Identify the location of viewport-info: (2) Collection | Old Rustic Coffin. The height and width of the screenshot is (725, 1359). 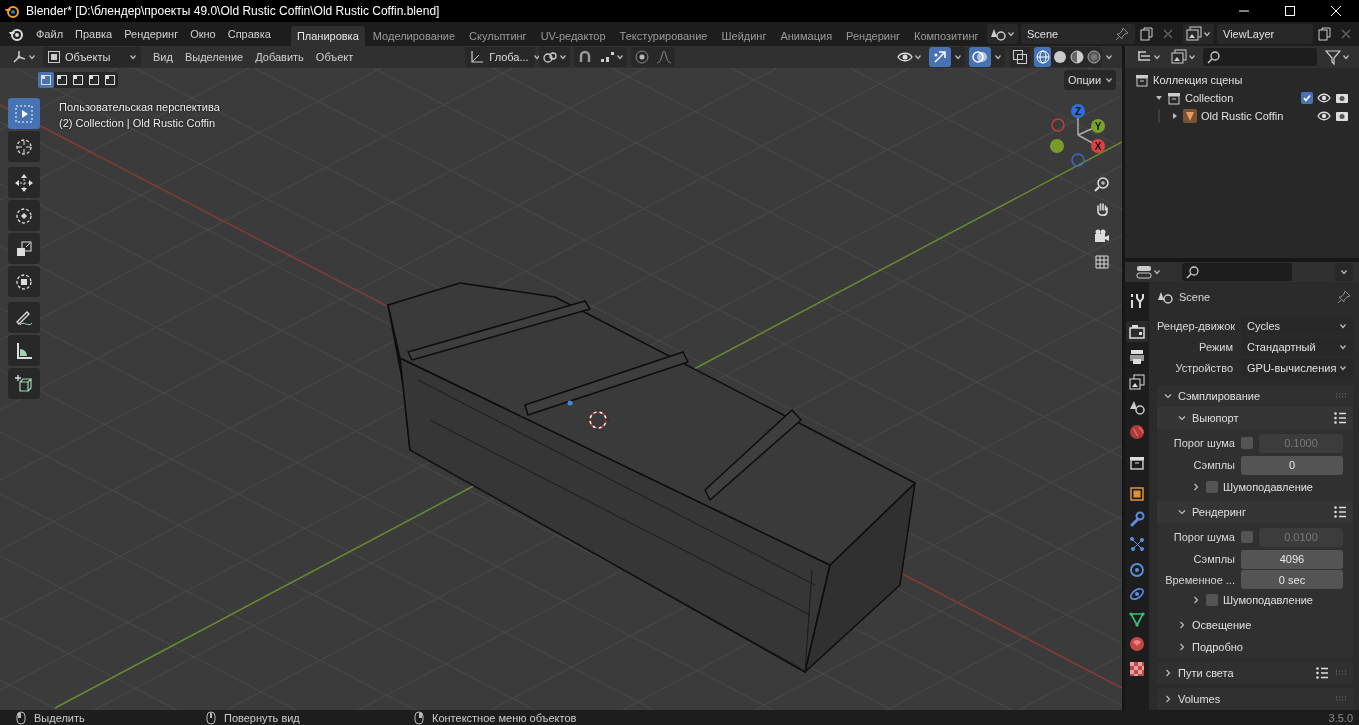
(138, 123).